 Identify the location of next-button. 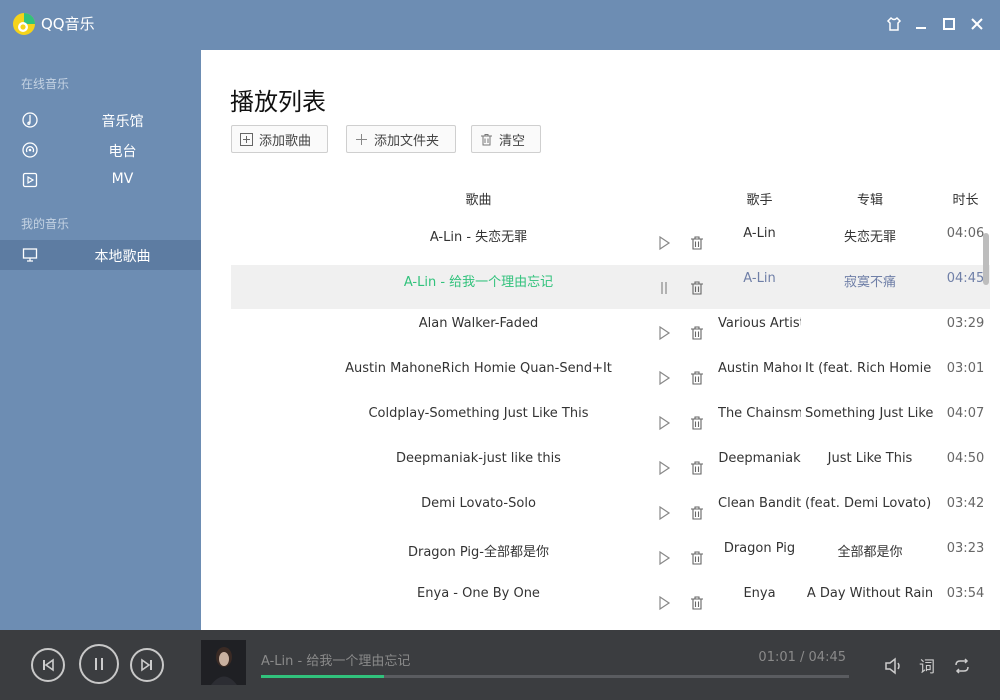
(147, 665).